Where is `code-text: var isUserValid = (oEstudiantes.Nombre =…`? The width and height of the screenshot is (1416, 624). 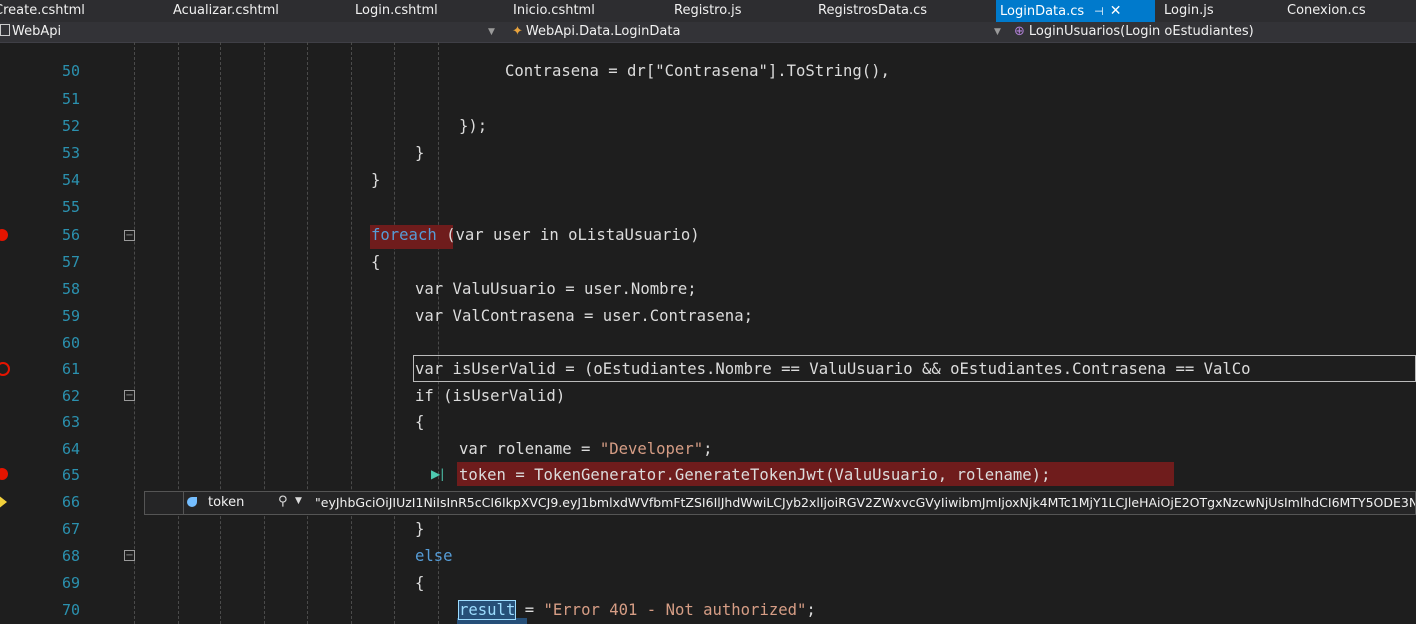
code-text: var isUserValid = (oEstudiantes.Nombre =… is located at coordinates (833, 369).